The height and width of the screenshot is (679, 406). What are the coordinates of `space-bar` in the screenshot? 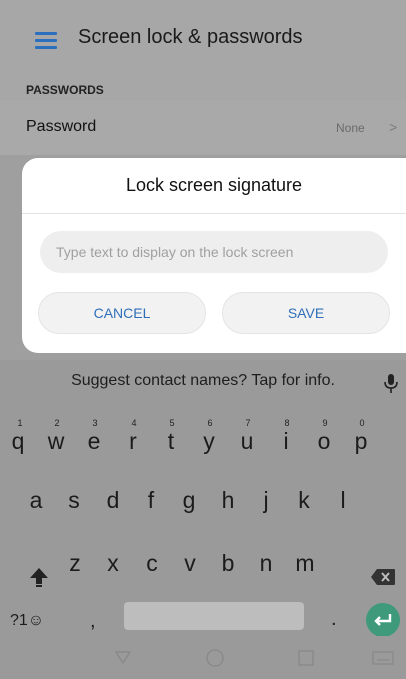 It's located at (214, 616).